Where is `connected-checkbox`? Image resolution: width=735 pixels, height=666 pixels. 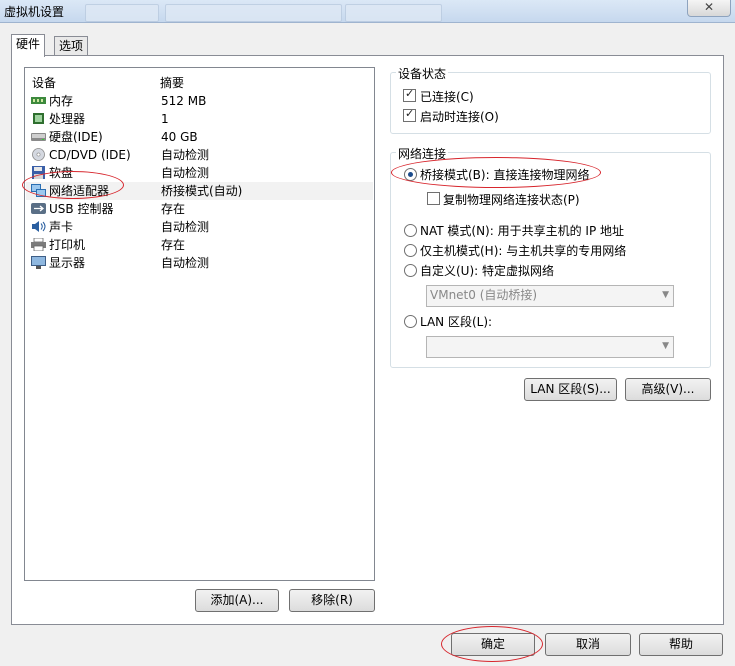 connected-checkbox is located at coordinates (409, 94).